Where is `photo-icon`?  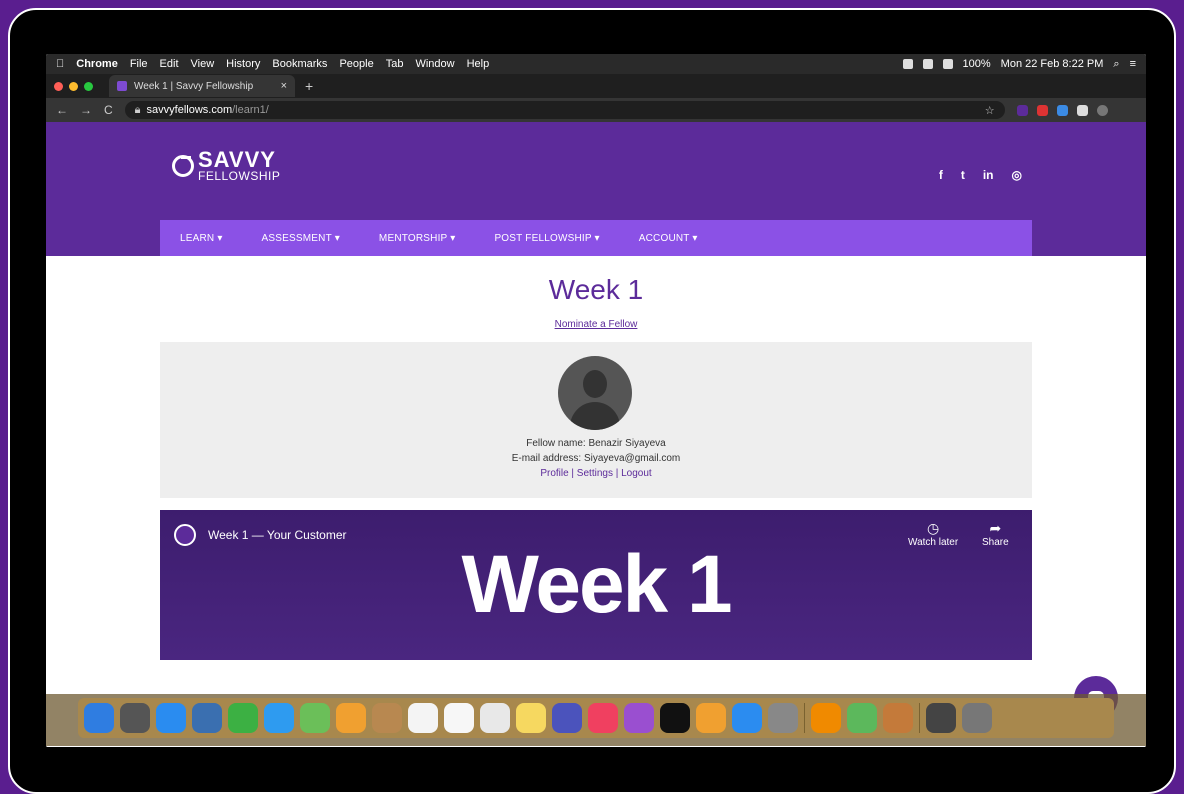
photo-icon is located at coordinates (941, 718).